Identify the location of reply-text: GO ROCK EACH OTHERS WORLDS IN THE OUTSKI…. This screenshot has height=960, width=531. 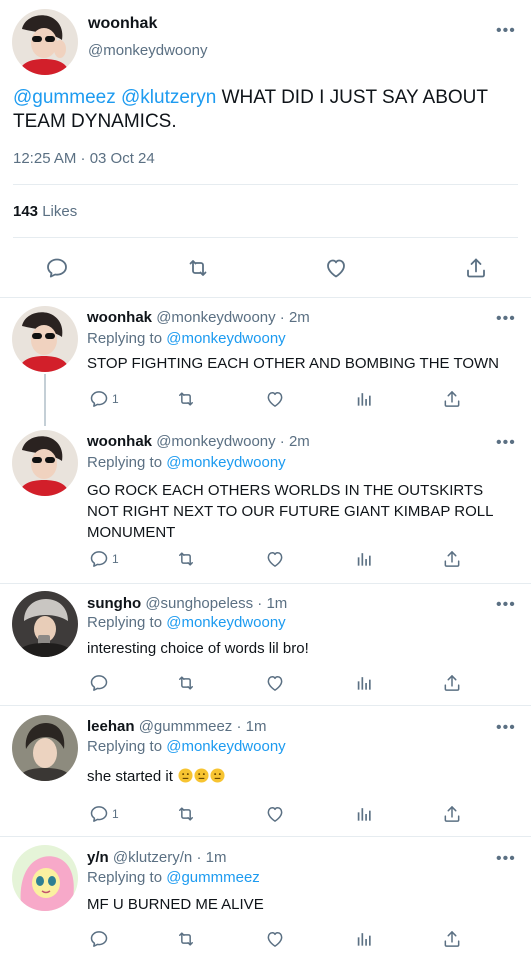
(290, 511).